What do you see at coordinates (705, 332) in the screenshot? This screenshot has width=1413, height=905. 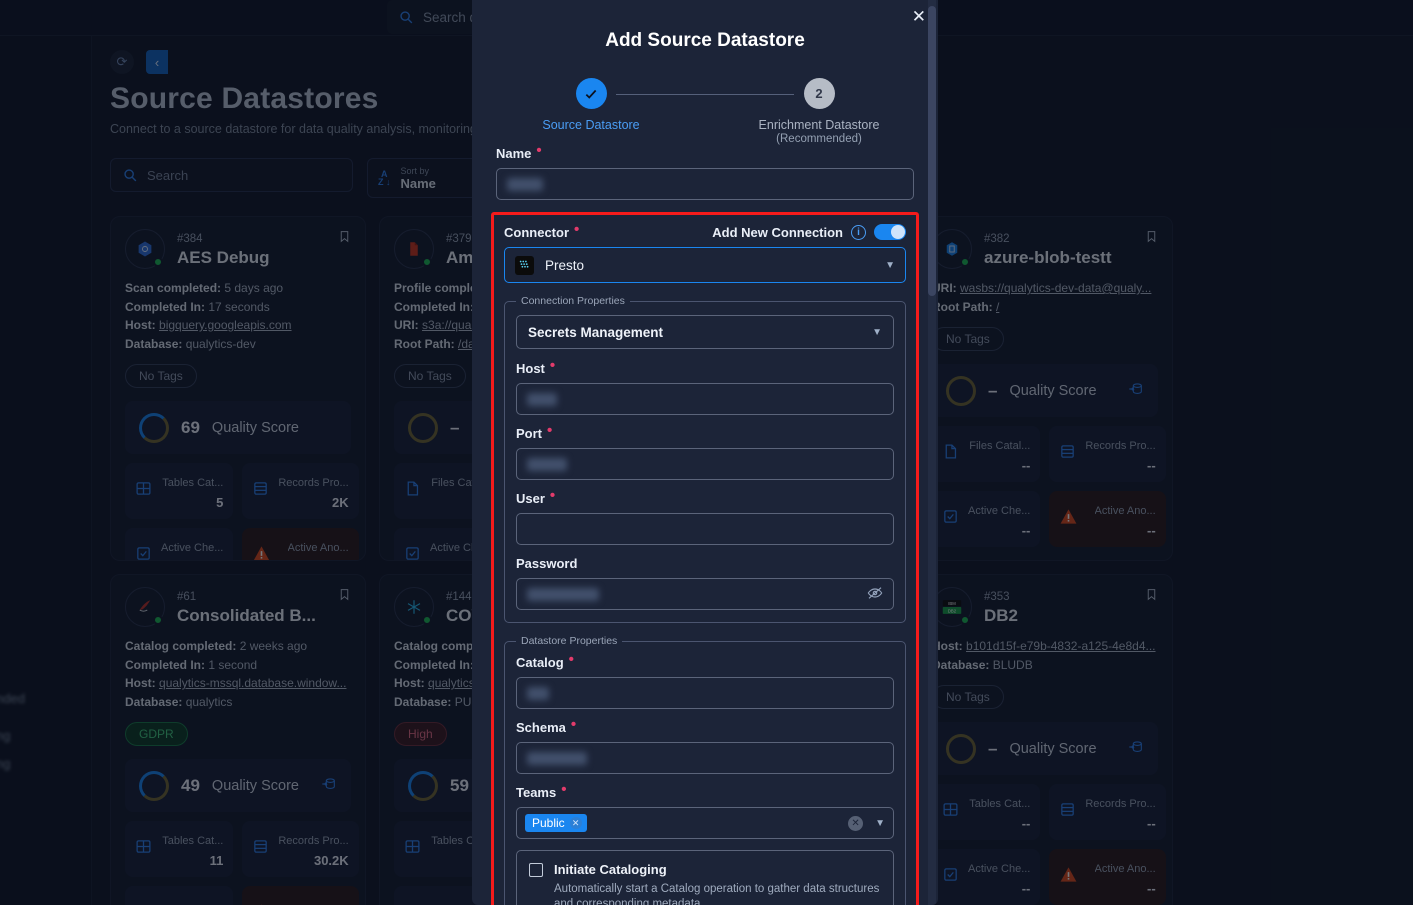 I see `secrets-management-select: Secrets Management ▼` at bounding box center [705, 332].